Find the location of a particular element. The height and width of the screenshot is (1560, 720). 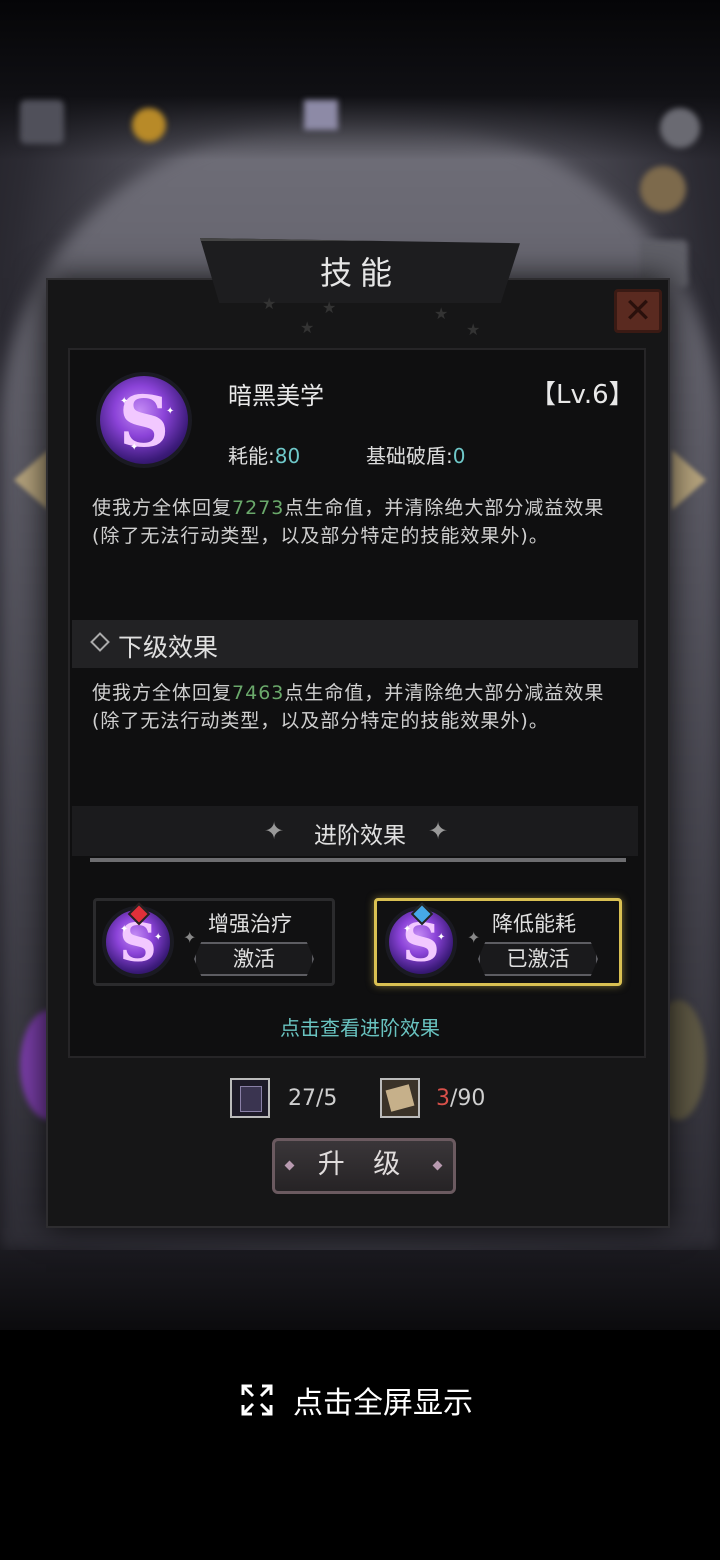

background-gem-icon is located at coordinates (321, 115).